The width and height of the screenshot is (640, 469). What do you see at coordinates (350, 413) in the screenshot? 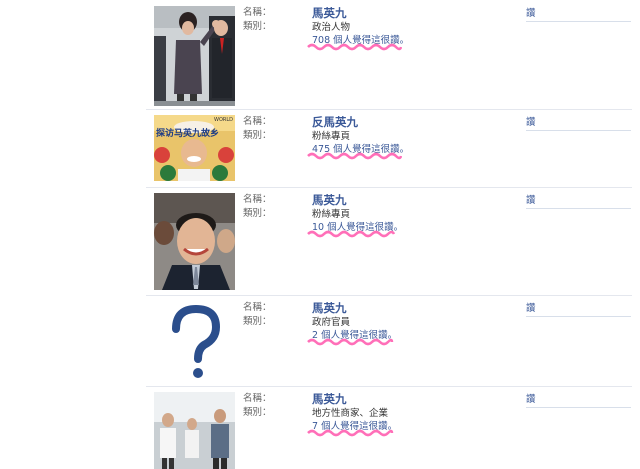
I see `page-category: 地方性商家、企業` at bounding box center [350, 413].